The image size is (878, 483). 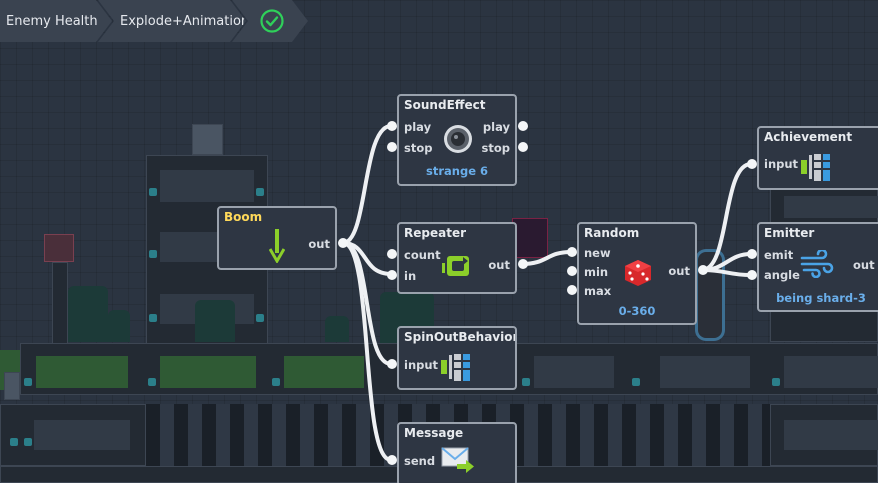 What do you see at coordinates (367, 184) in the screenshot?
I see `wire-boom-soundeffect` at bounding box center [367, 184].